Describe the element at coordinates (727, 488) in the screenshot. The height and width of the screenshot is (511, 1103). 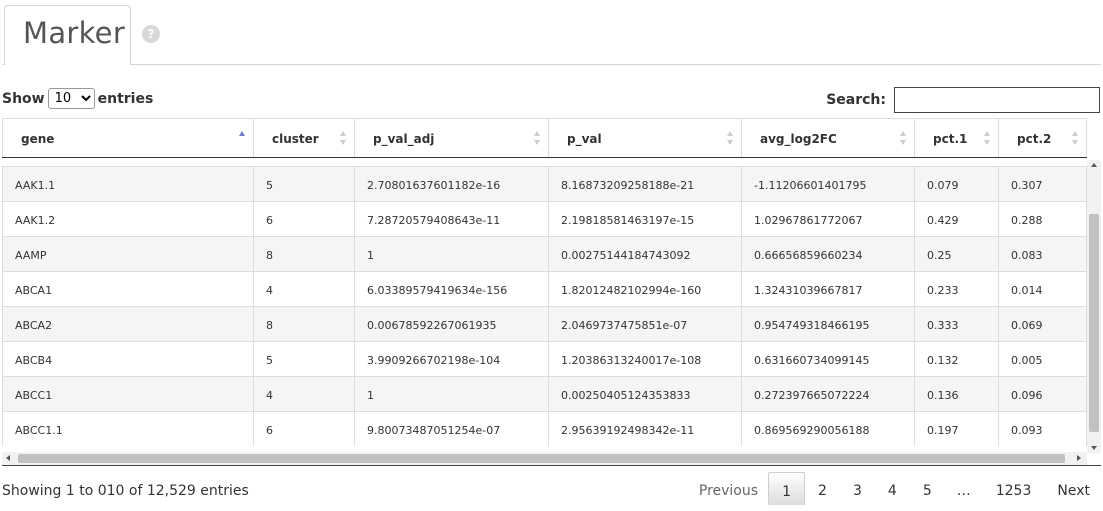
I see `previous-button: Previous` at that location.